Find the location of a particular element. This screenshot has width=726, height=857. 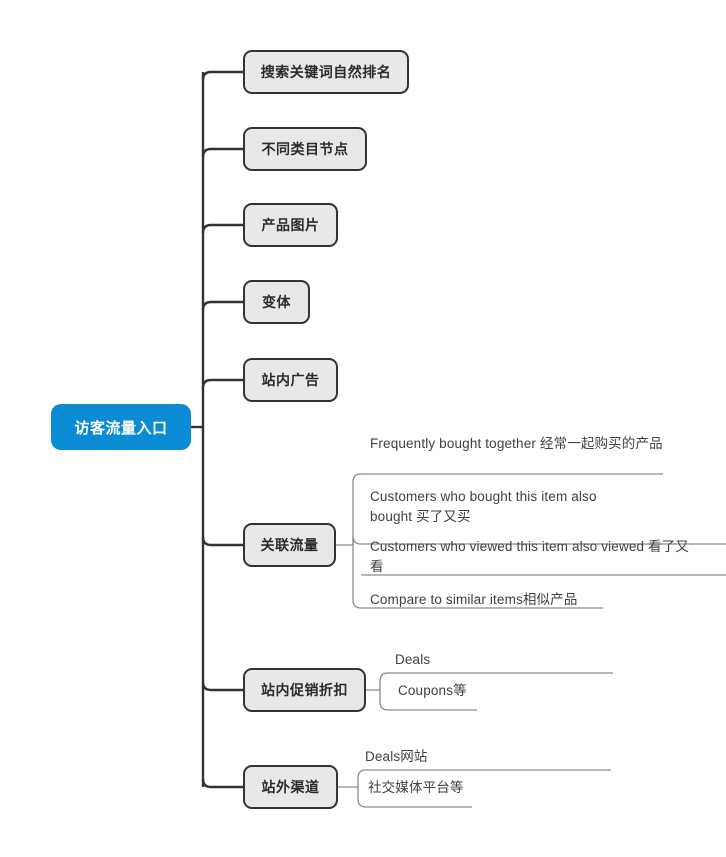

branch-node-label: 关联流量 is located at coordinates (289, 545).